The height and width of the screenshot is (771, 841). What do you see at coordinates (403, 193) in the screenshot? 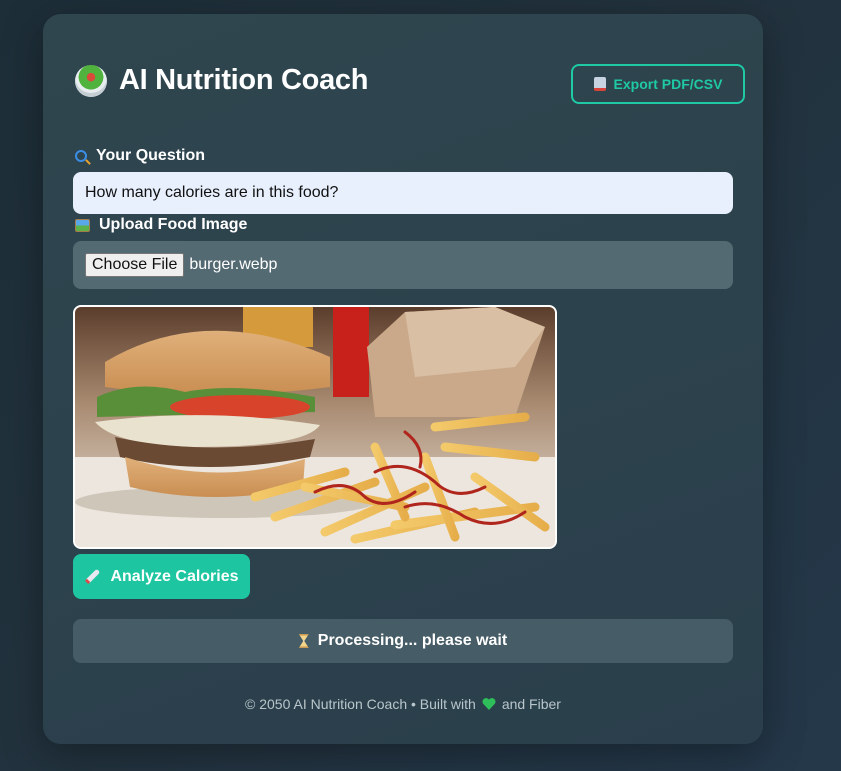
I see `question-input` at bounding box center [403, 193].